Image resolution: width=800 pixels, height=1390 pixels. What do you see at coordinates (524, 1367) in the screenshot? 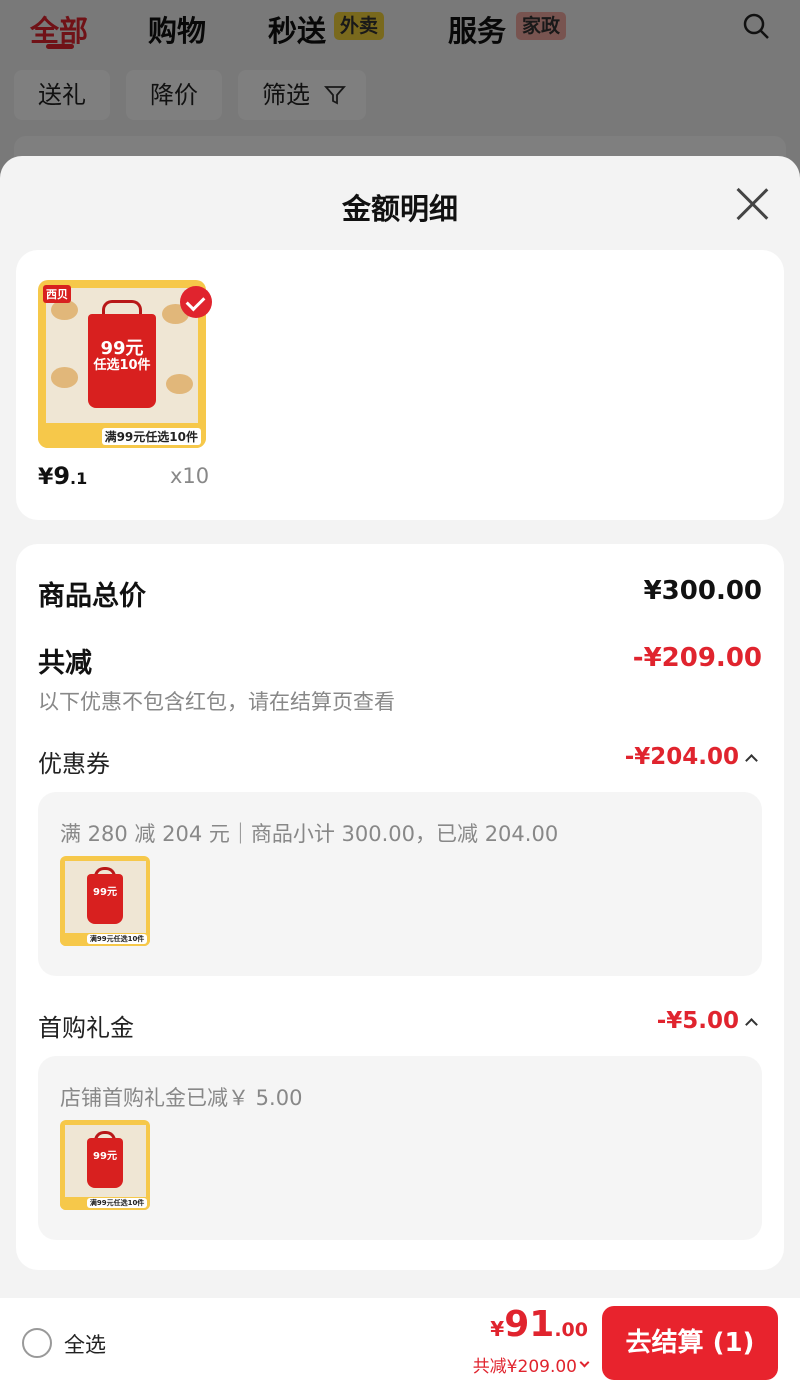
I see `total-discount-text: 共减¥209.00` at bounding box center [524, 1367].